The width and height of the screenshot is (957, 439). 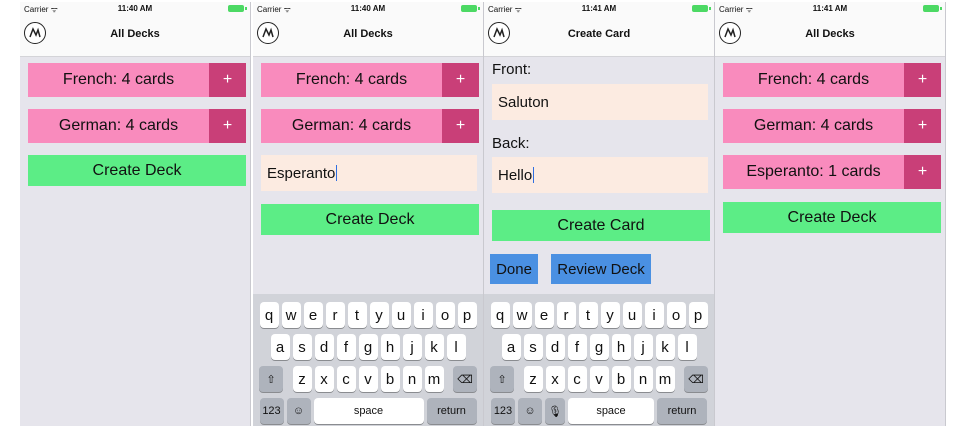 I want to click on review-deck-button: Review Deck, so click(x=601, y=269).